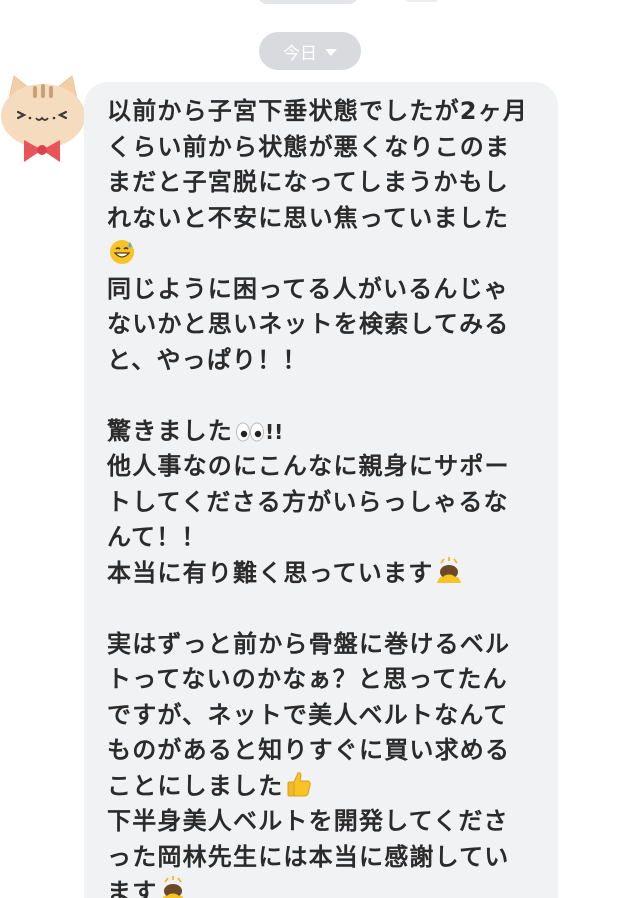  I want to click on message-line-with-emoji: 本当に有り難く思っています, so click(327, 574).